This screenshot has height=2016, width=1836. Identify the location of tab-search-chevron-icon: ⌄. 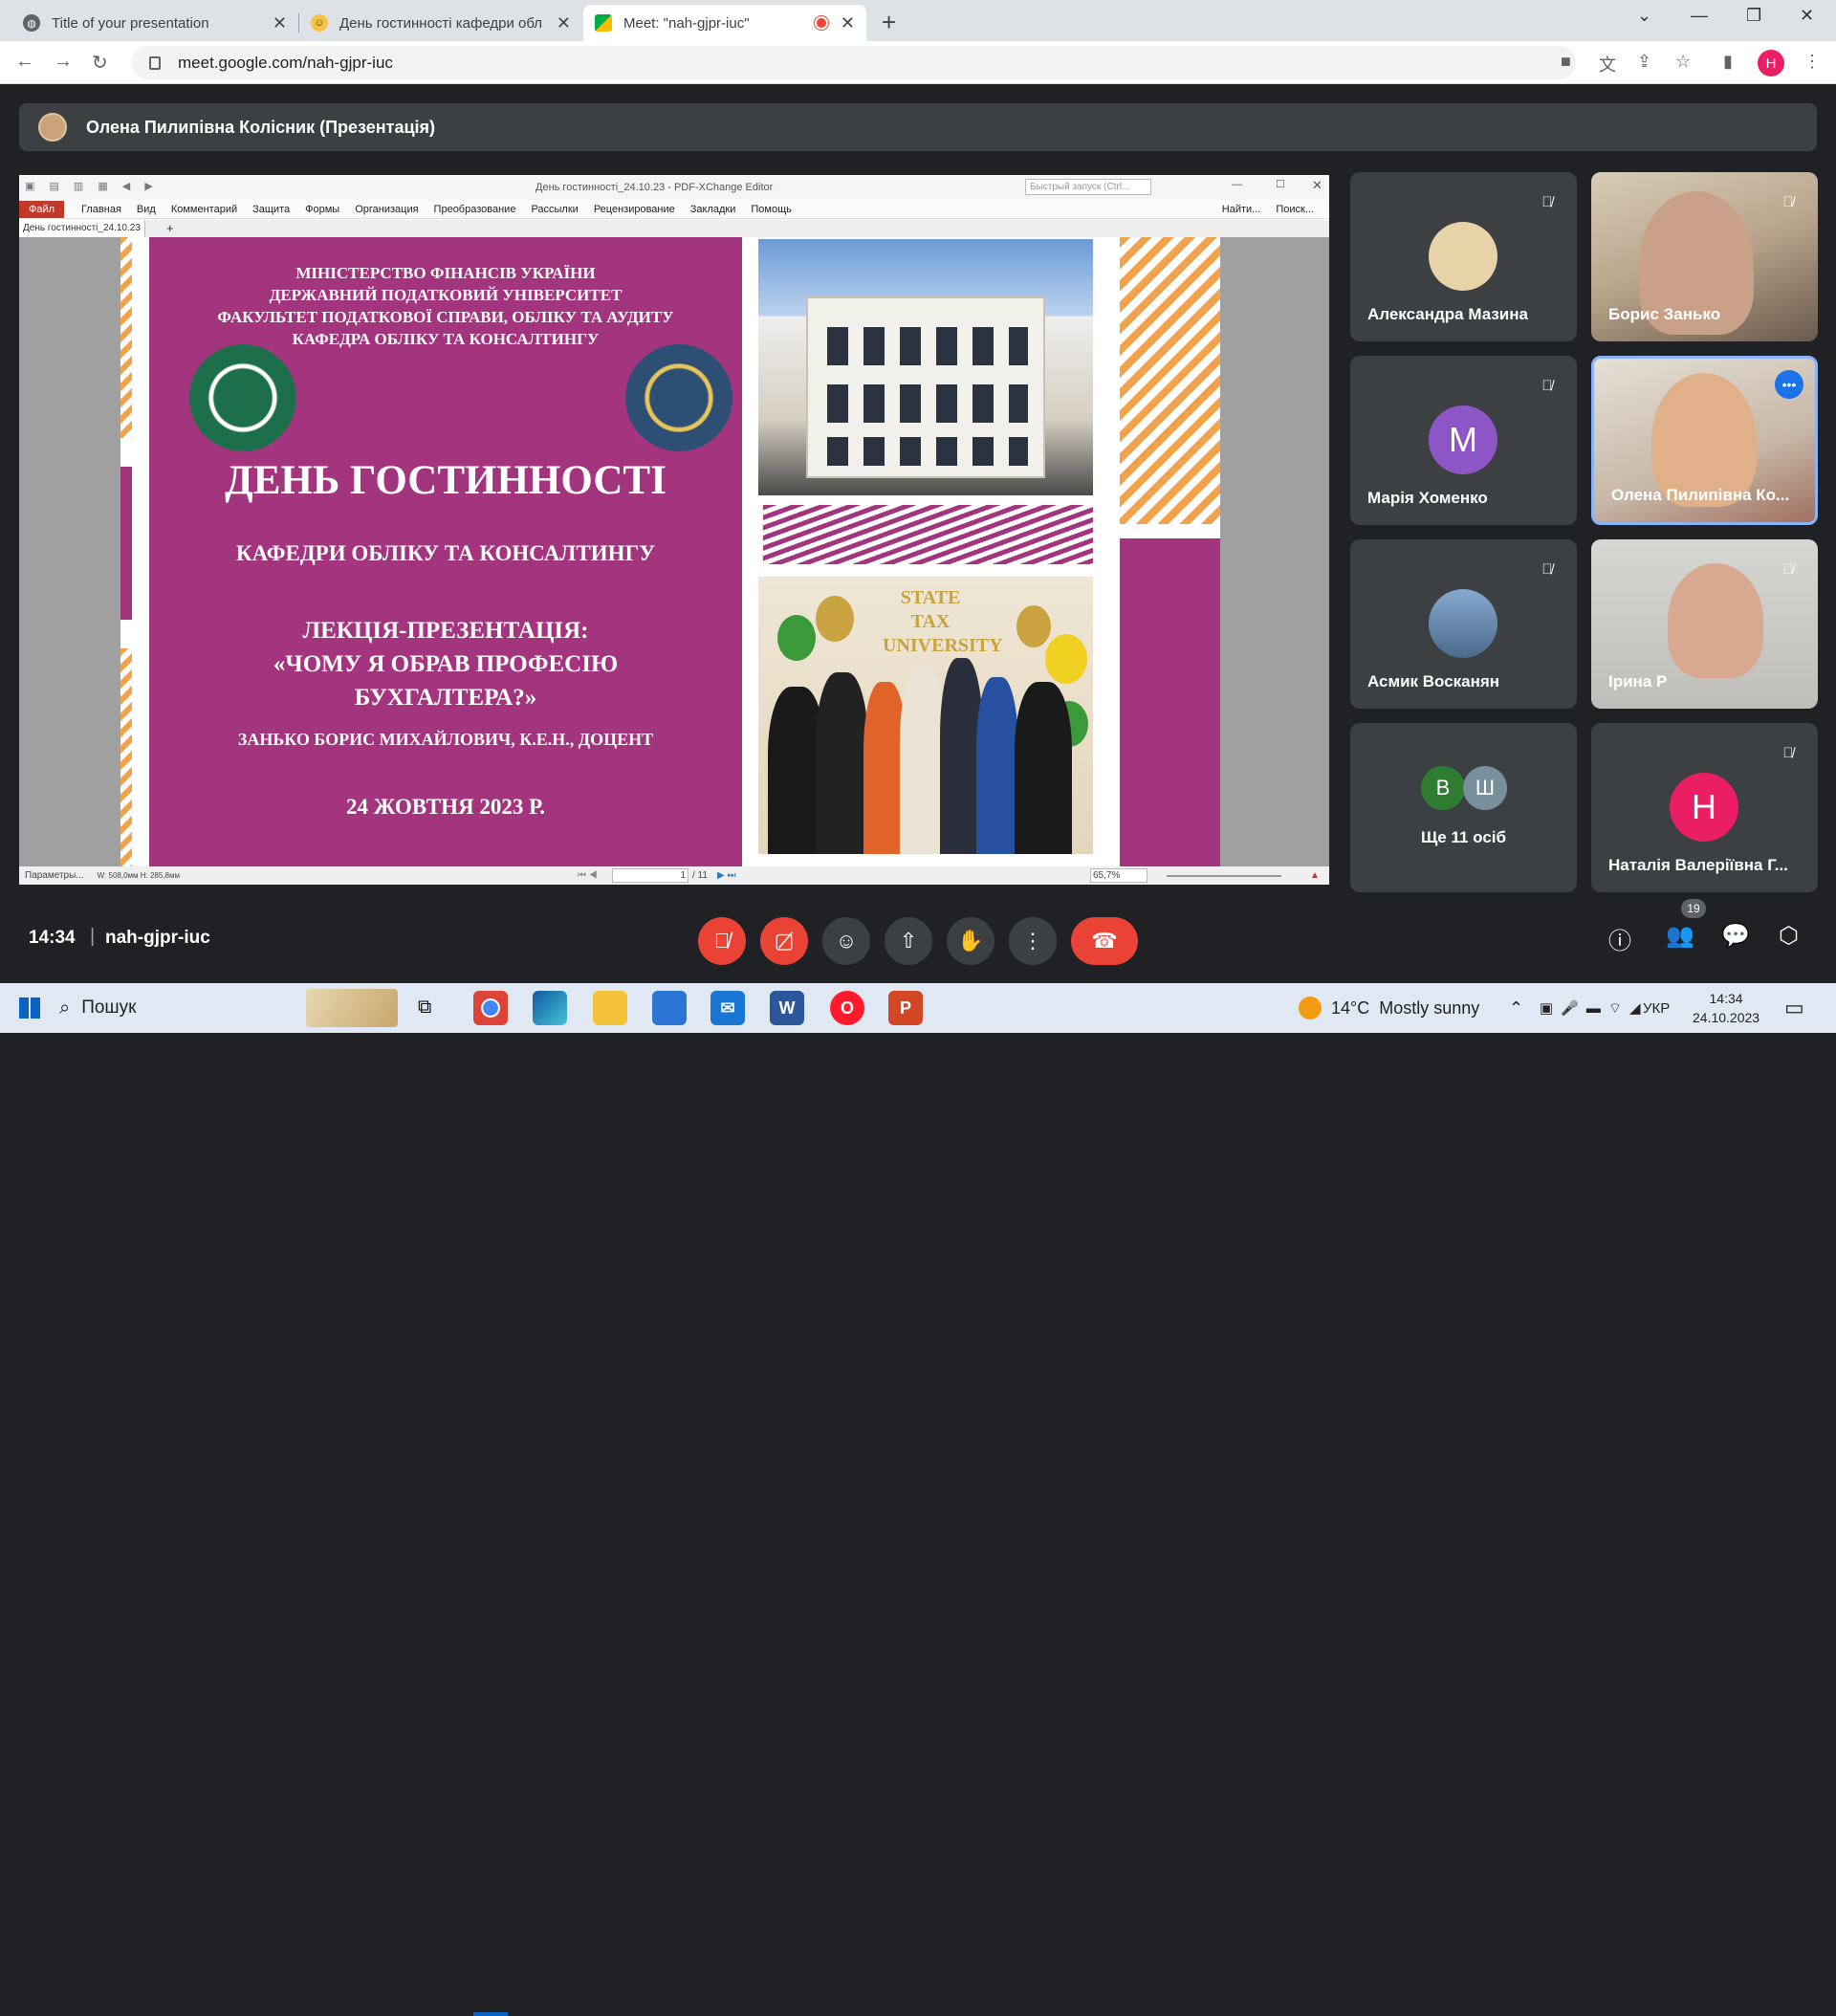
(1644, 16).